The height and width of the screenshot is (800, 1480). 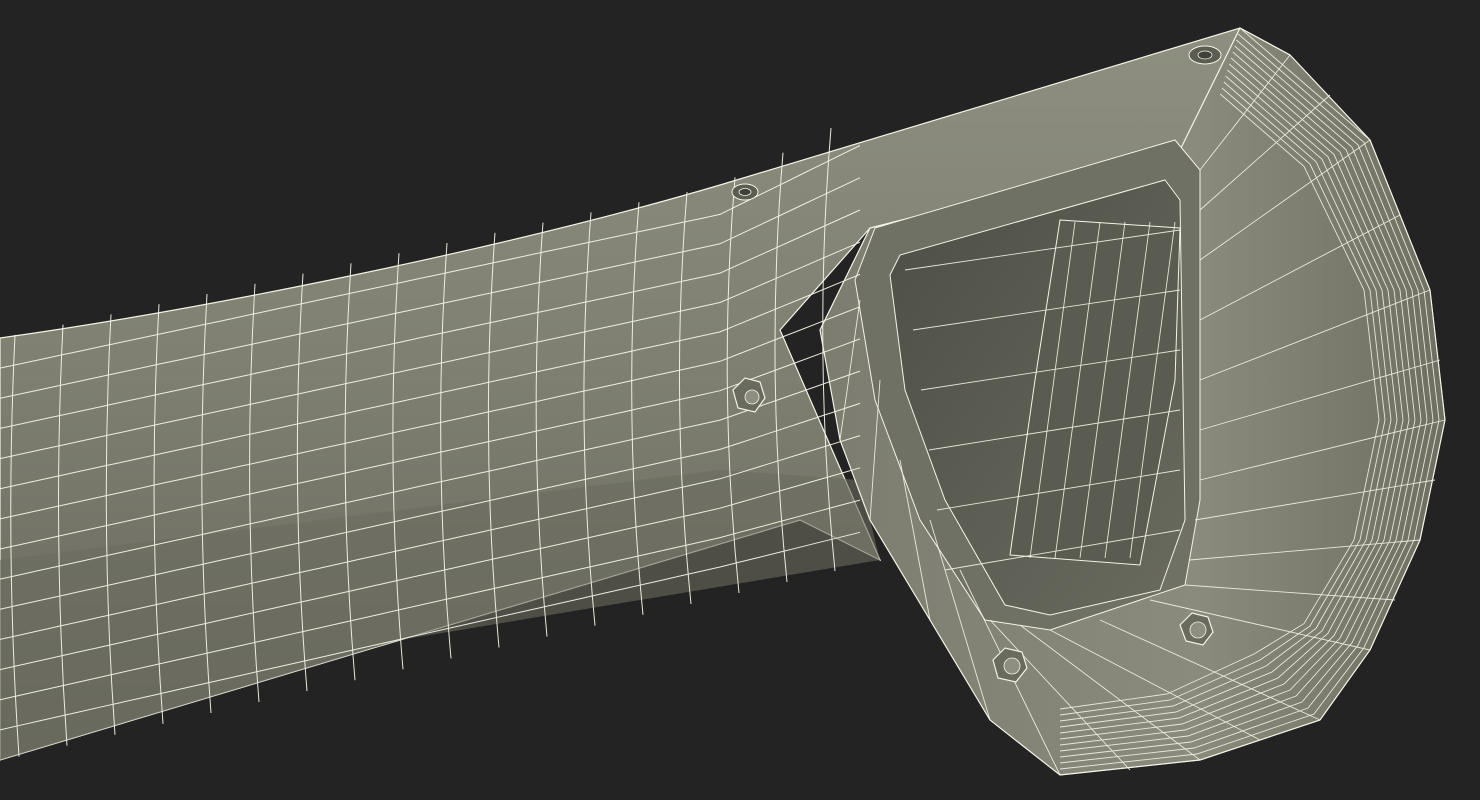 What do you see at coordinates (745, 192) in the screenshot?
I see `screw-hole-top-left` at bounding box center [745, 192].